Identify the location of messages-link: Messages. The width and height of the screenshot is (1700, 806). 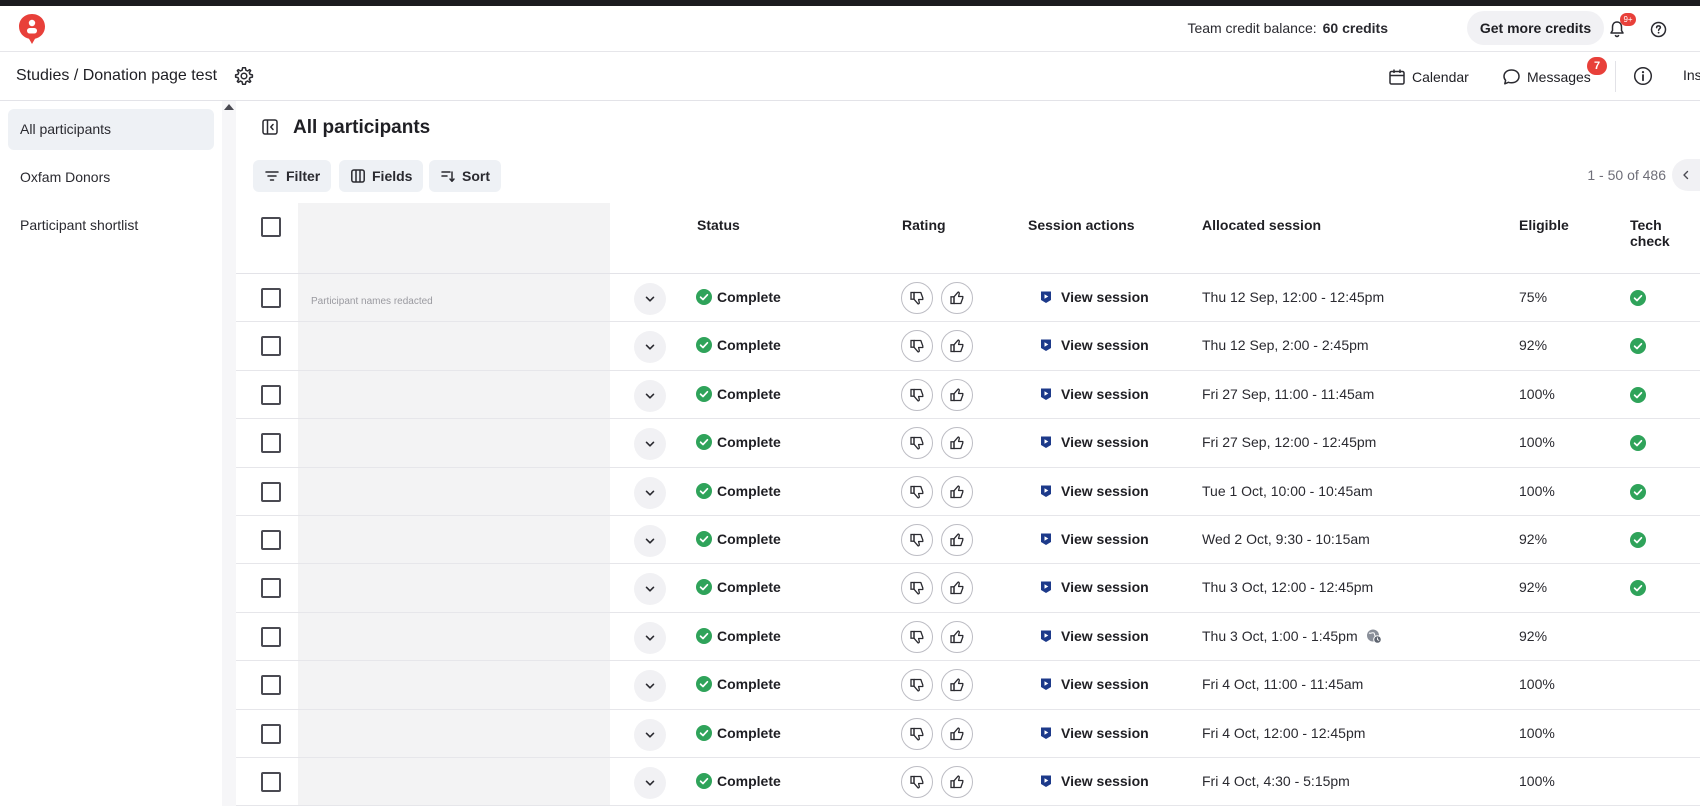
(1546, 77).